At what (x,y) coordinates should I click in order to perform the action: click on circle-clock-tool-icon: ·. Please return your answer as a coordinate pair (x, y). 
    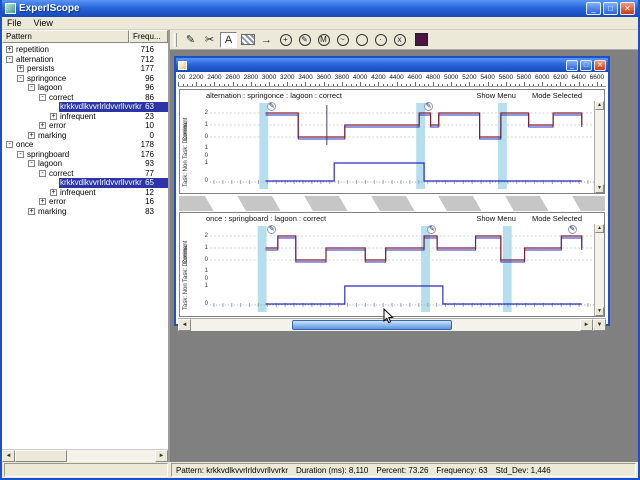
    Looking at the image, I should click on (380, 40).